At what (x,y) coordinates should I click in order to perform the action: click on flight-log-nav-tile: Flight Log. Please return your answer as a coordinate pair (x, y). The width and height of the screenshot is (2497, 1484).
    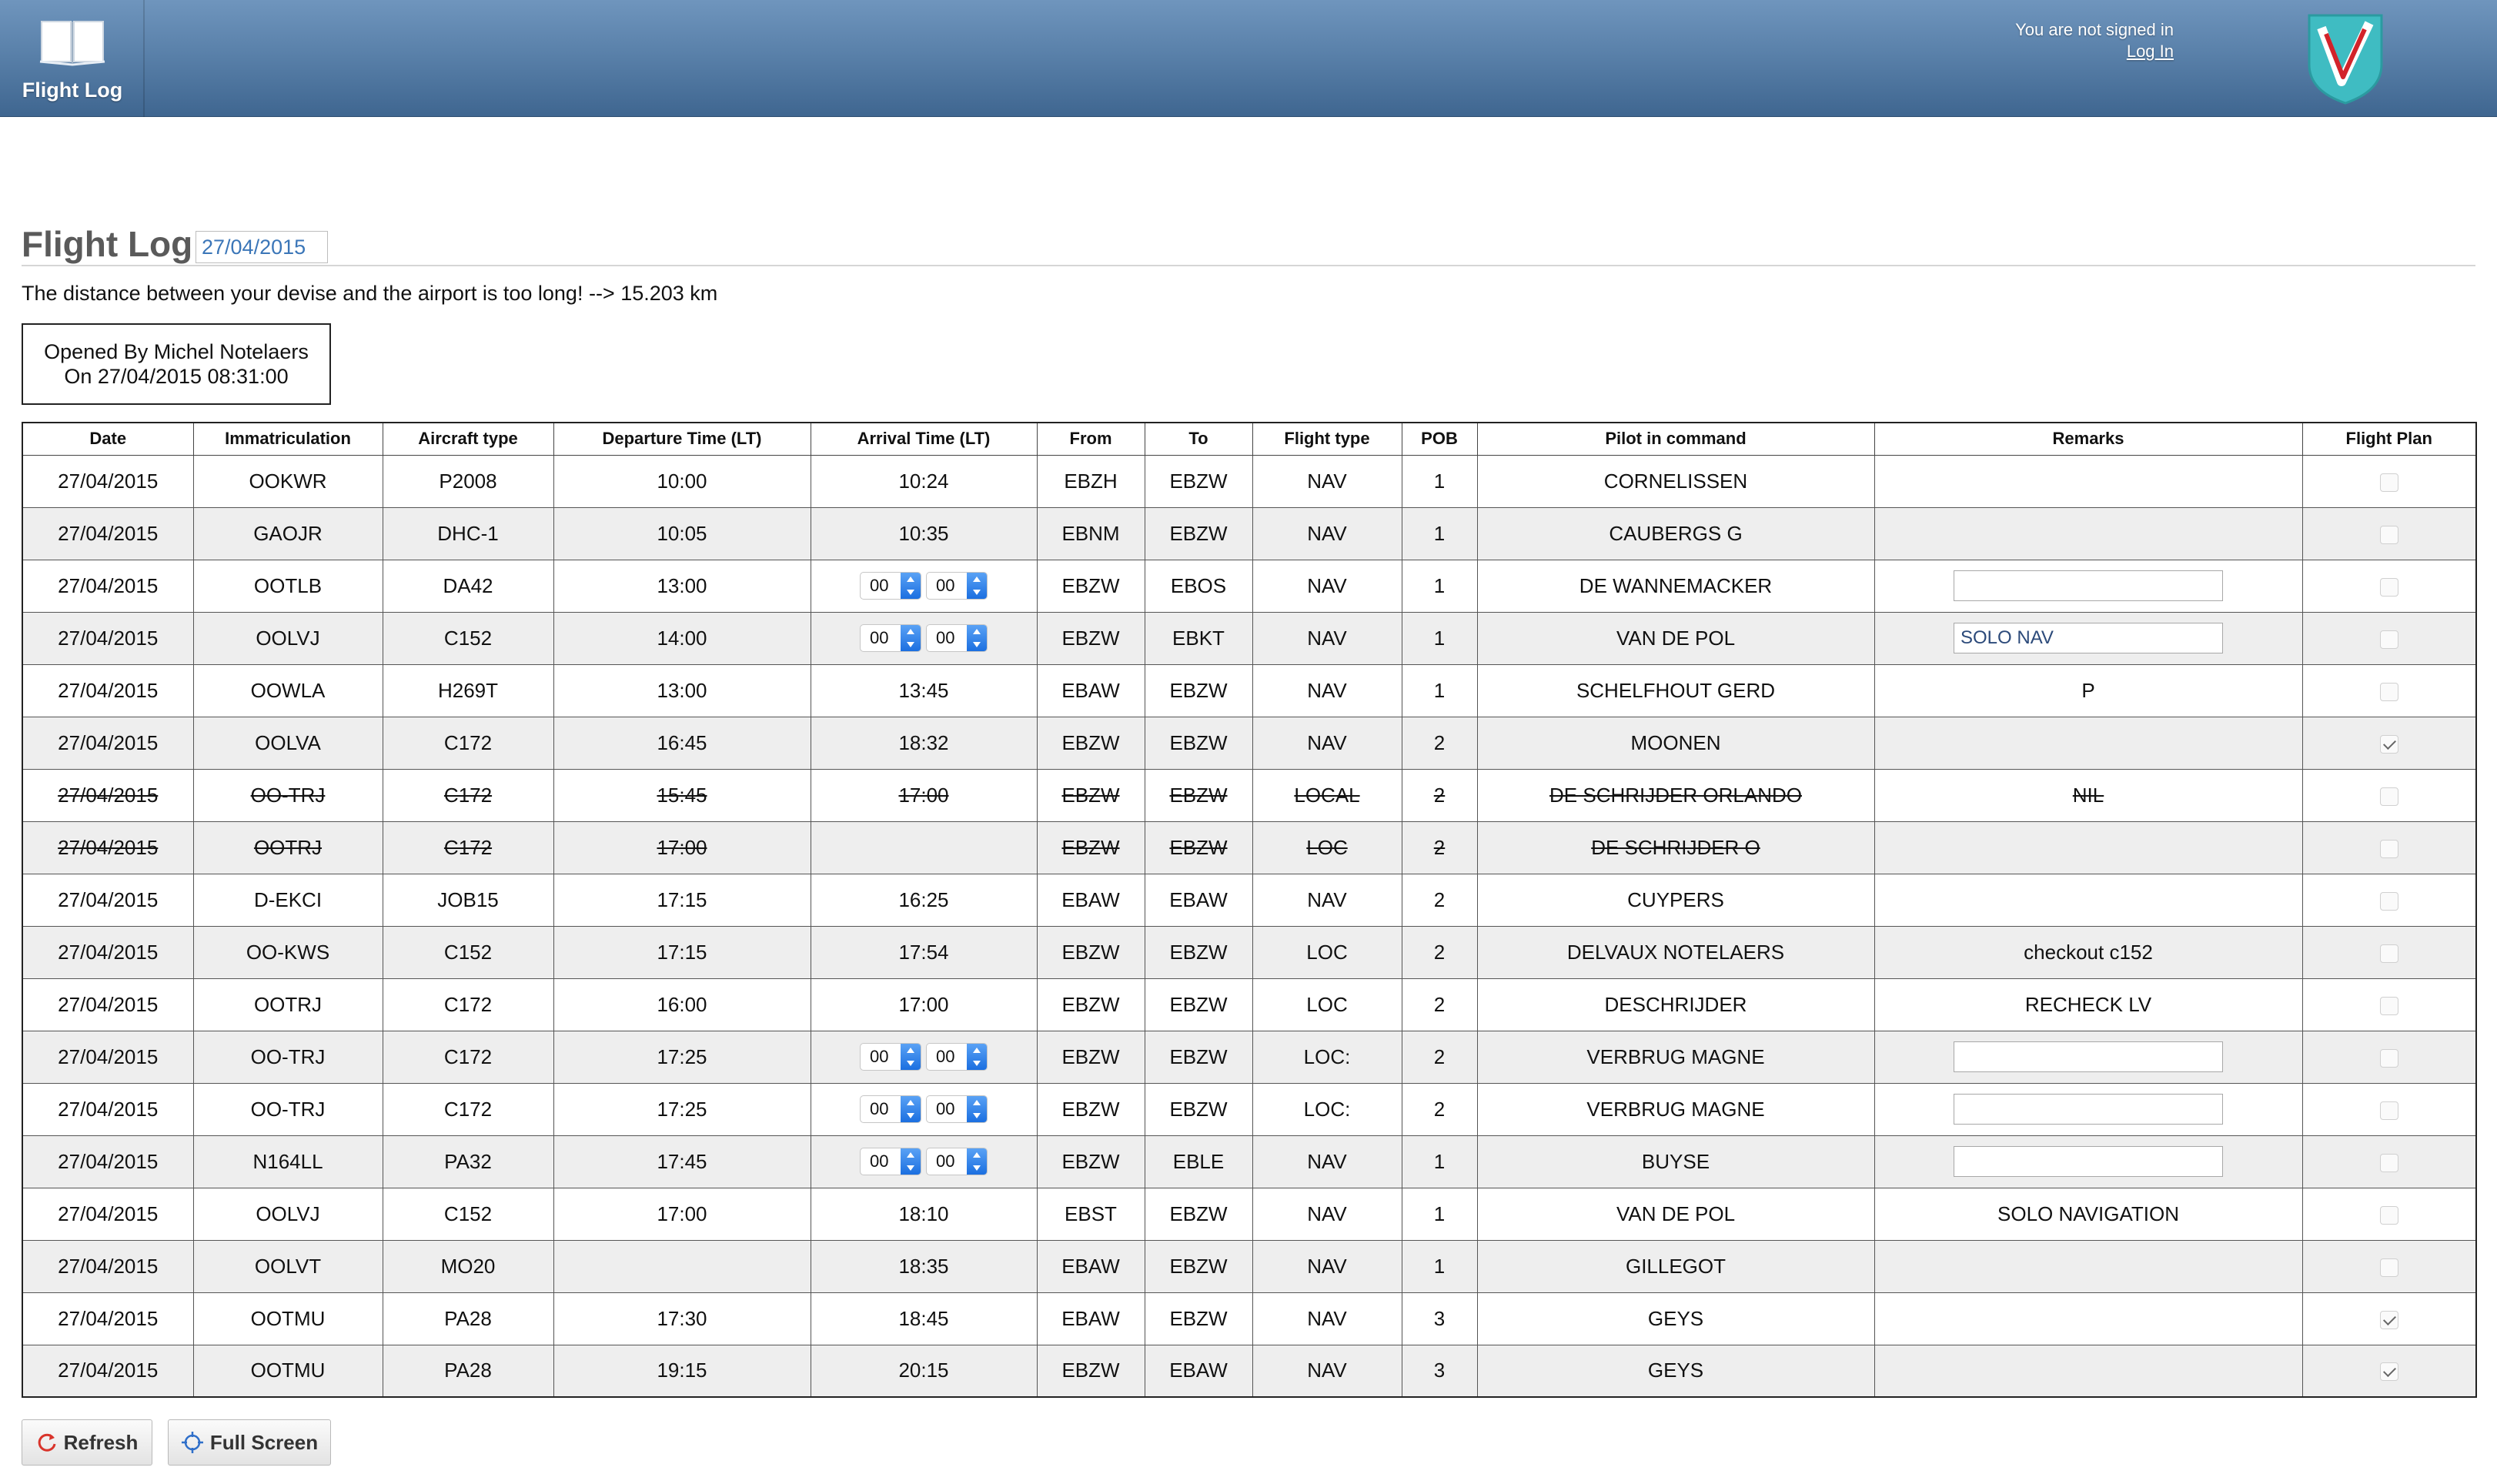
    Looking at the image, I should click on (72, 58).